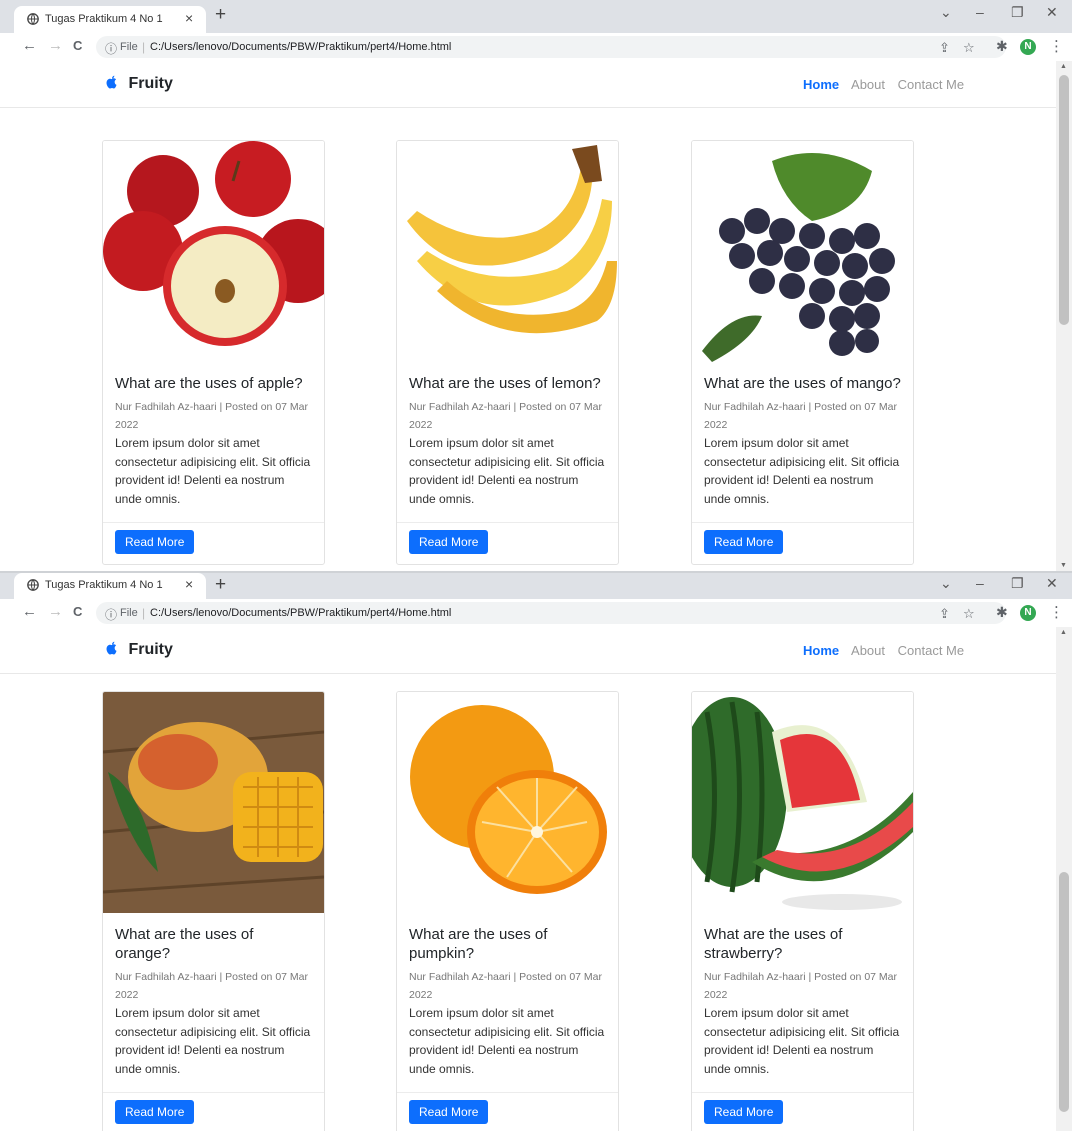 This screenshot has height=1131, width=1072. Describe the element at coordinates (213, 944) in the screenshot. I see `card-title: What are the uses of orange?` at that location.